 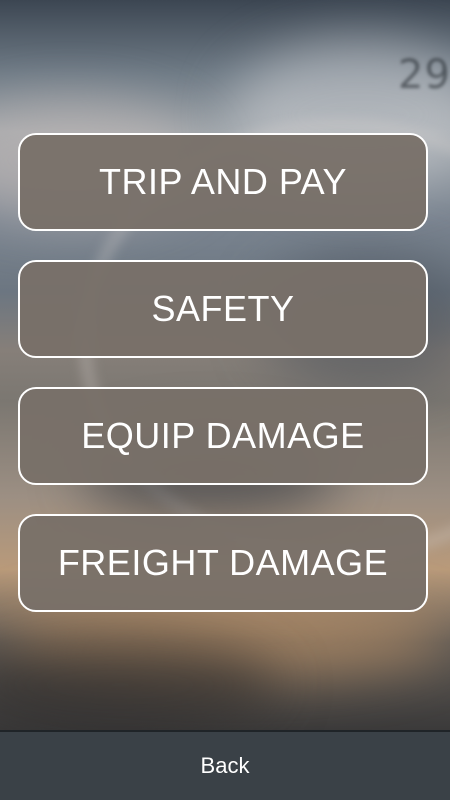 I want to click on trip-and-pay-button: TRIP AND PAY, so click(x=223, y=182).